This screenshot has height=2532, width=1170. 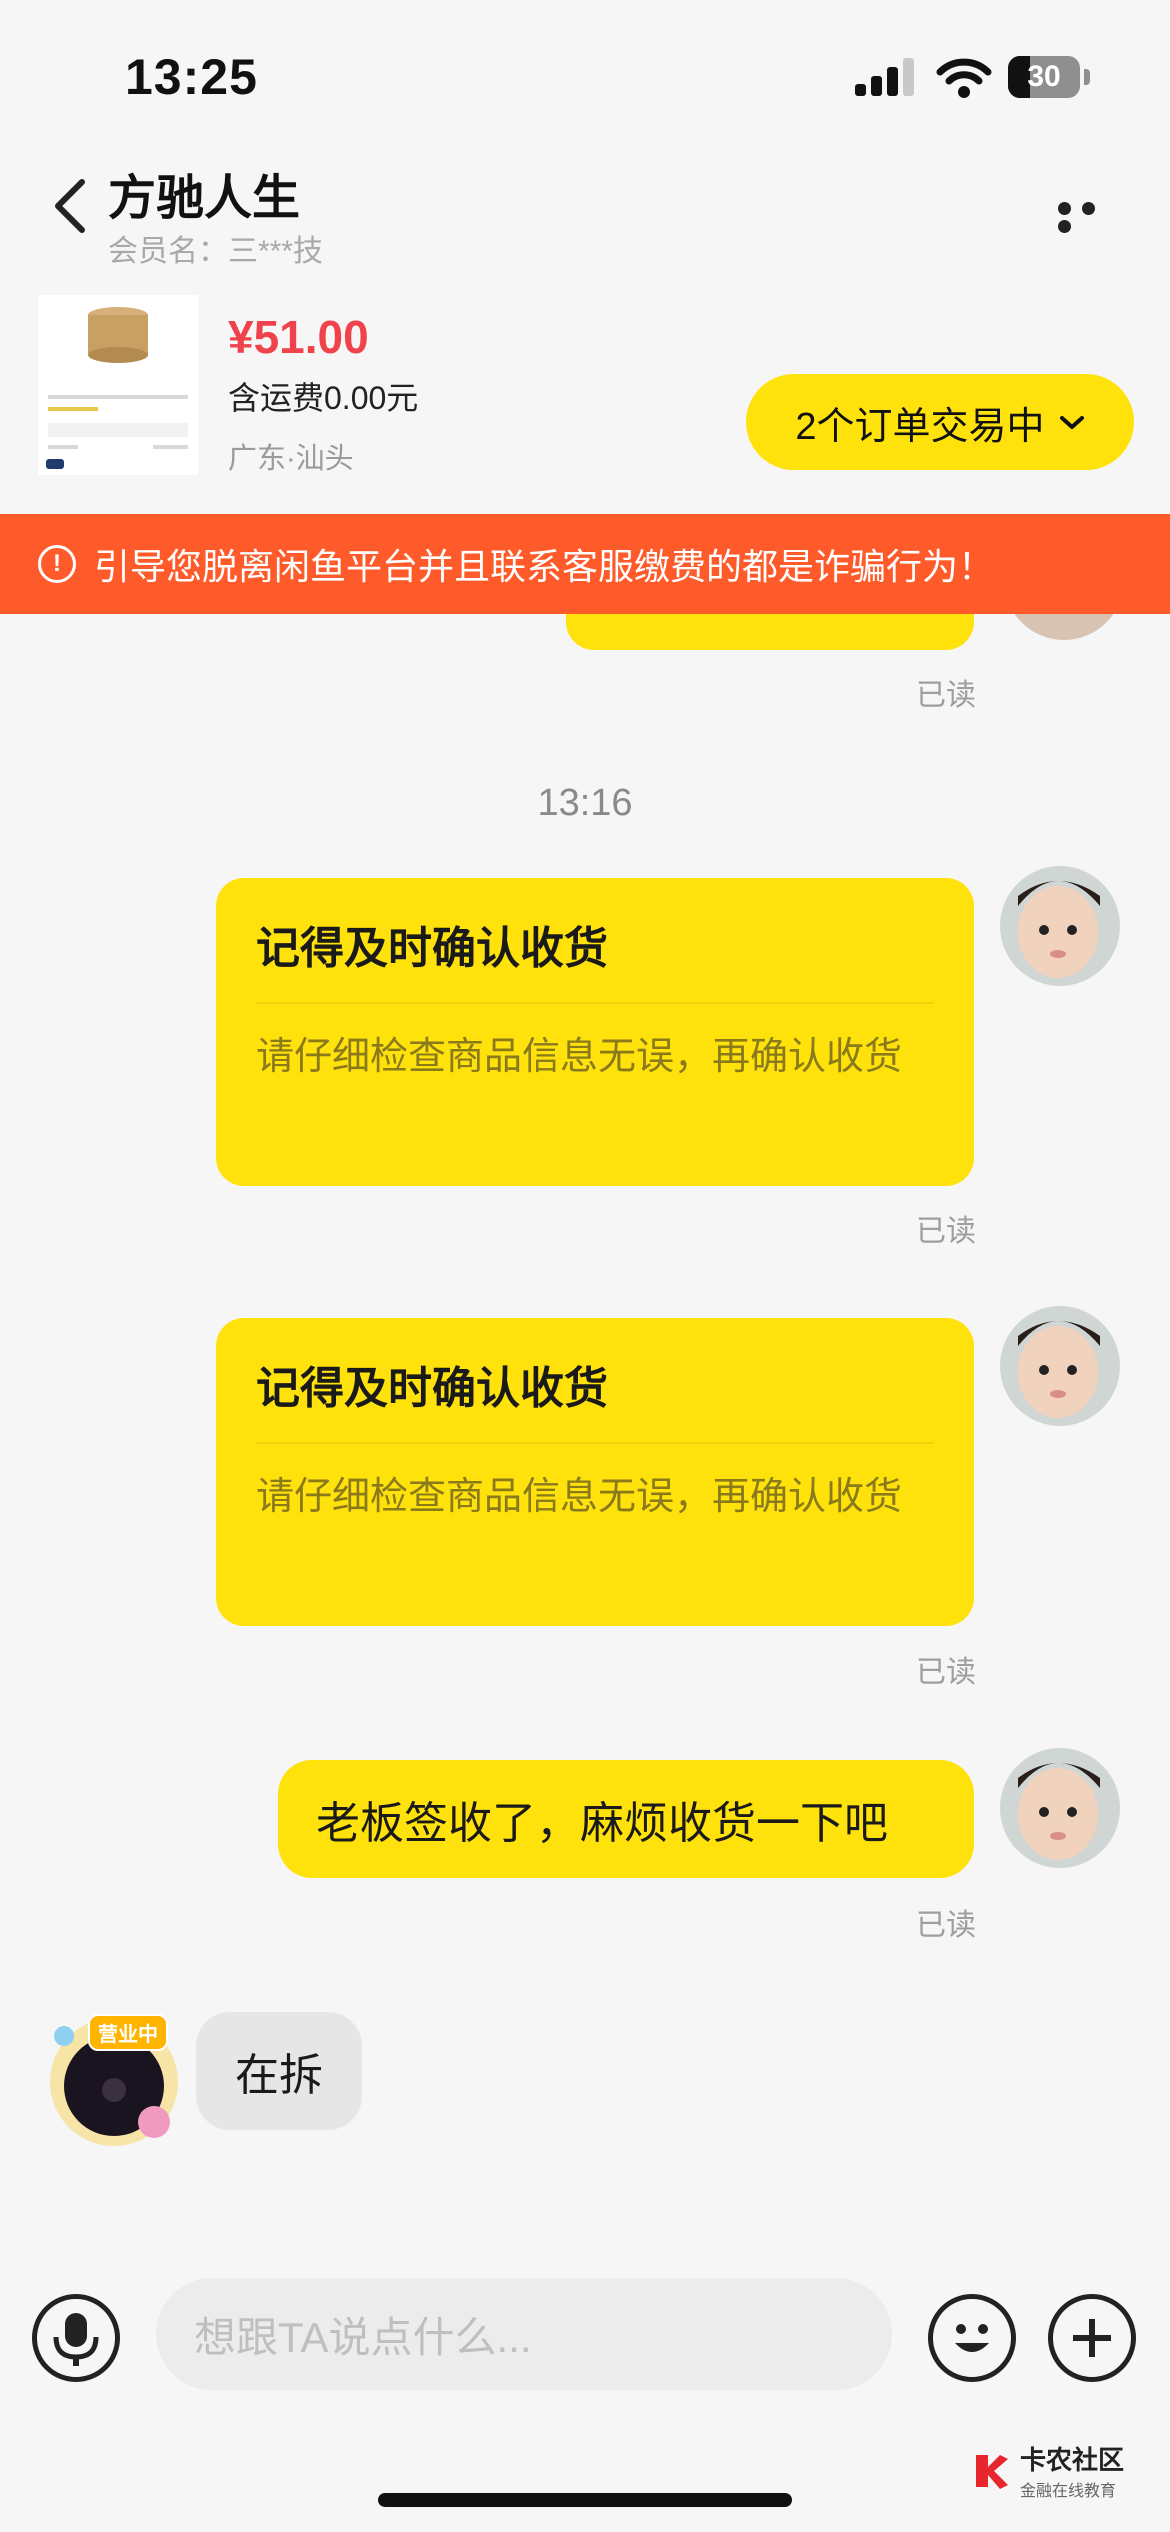 I want to click on battery-icon: 30, so click(x=1050, y=77).